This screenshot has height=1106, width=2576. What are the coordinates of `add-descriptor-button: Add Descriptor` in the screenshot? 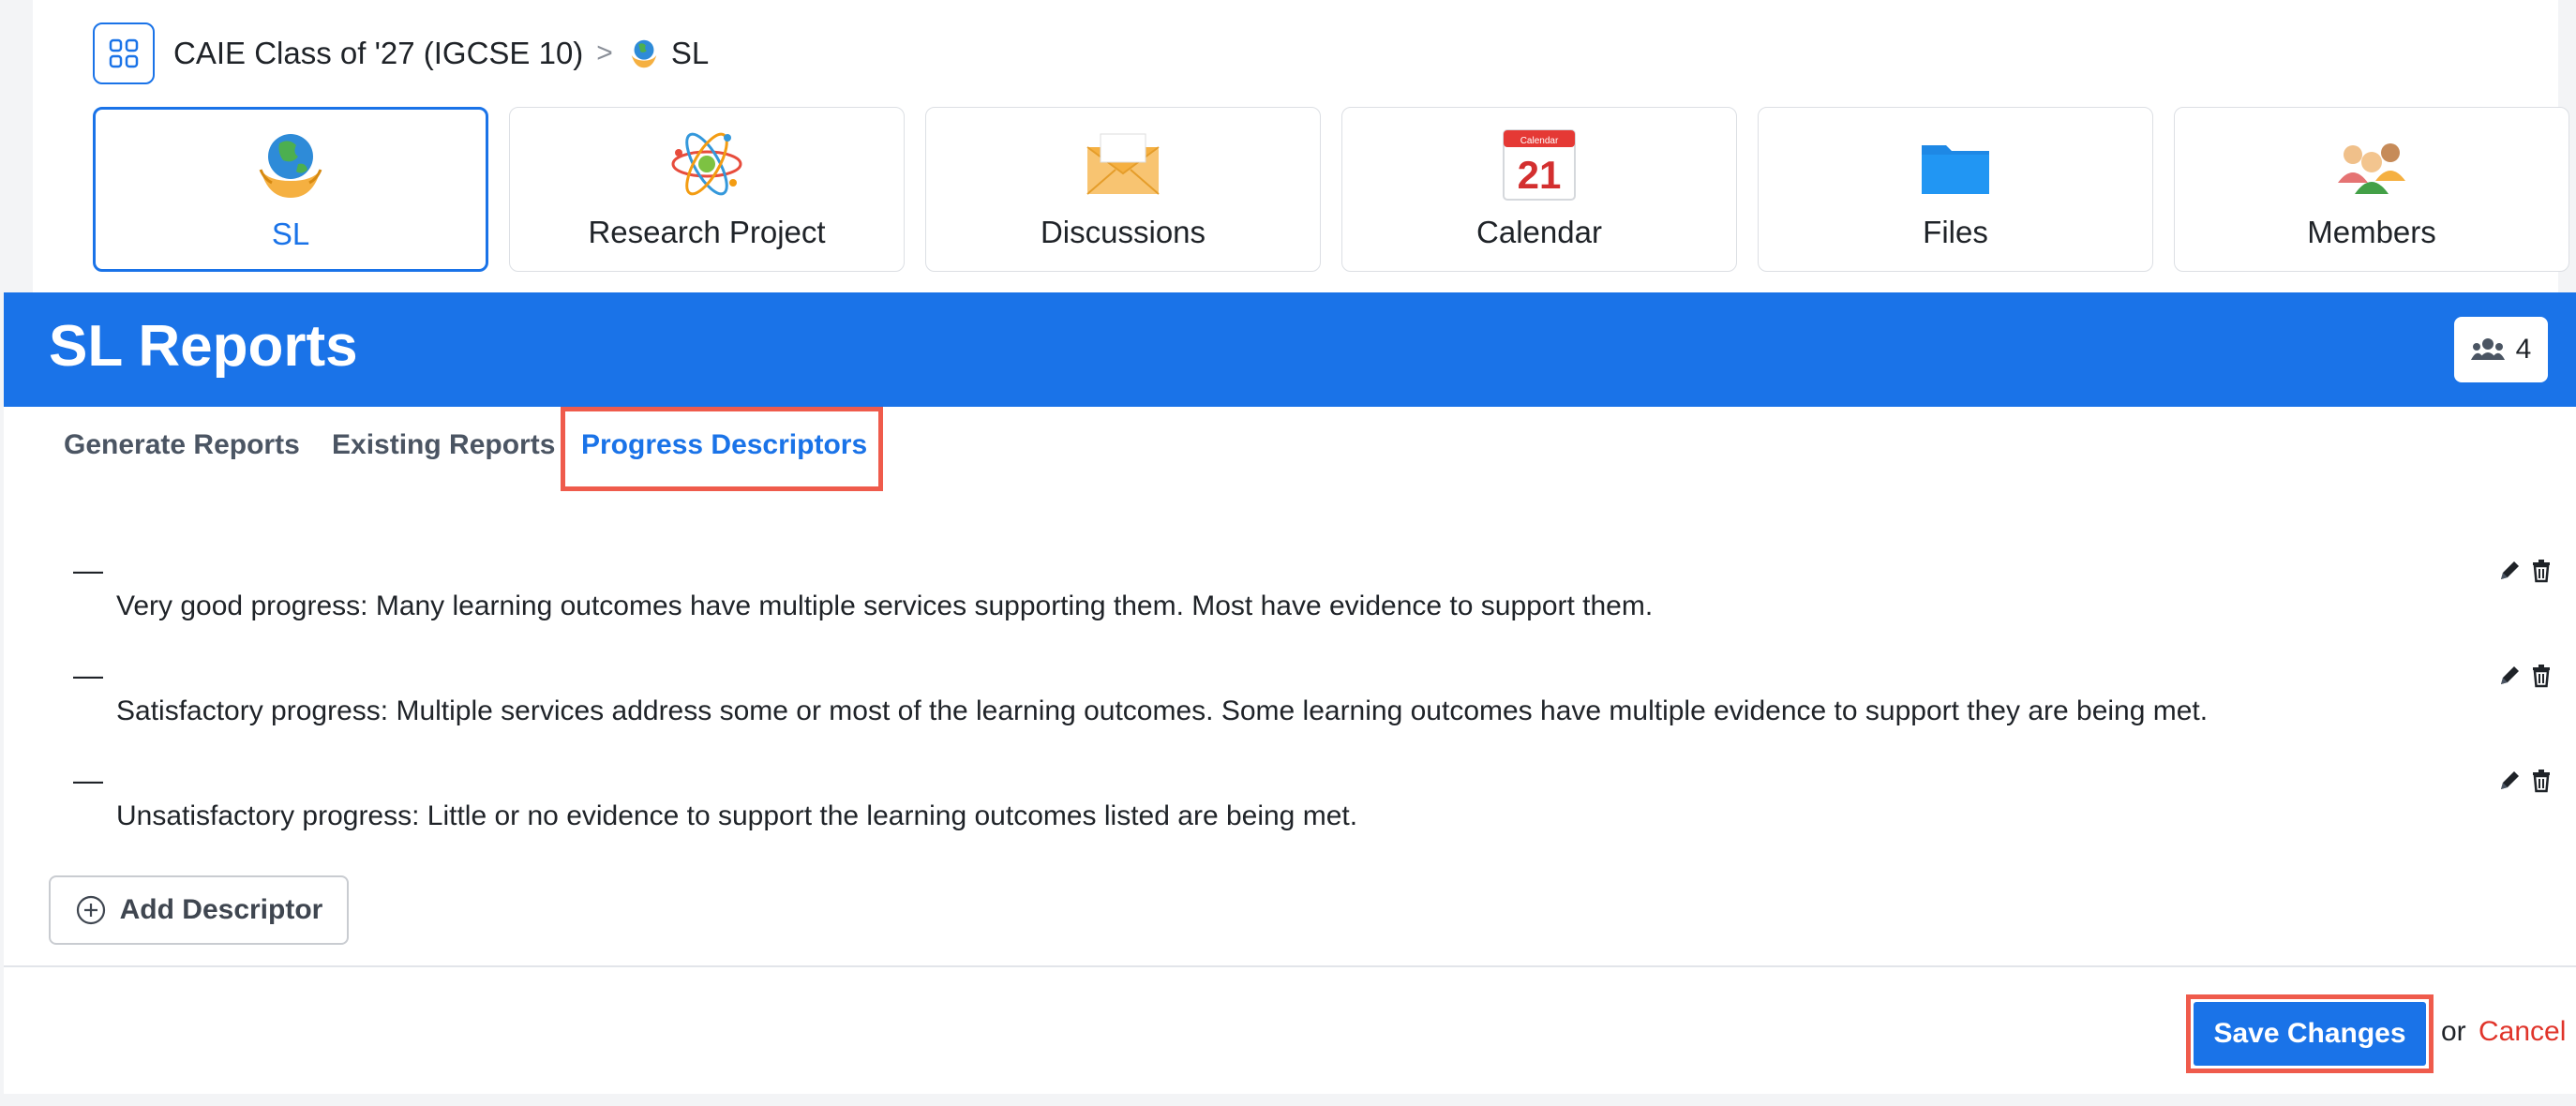 It's located at (199, 910).